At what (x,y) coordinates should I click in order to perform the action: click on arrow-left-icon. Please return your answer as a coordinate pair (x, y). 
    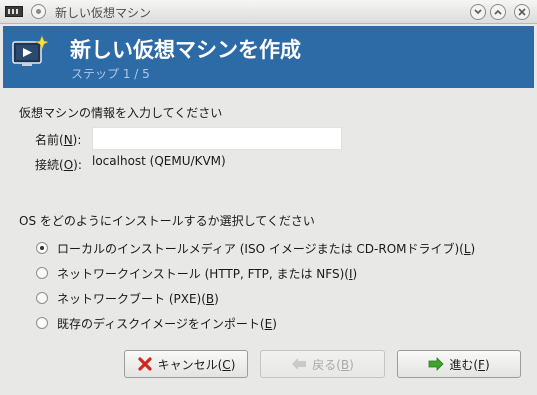
    Looking at the image, I should click on (299, 364).